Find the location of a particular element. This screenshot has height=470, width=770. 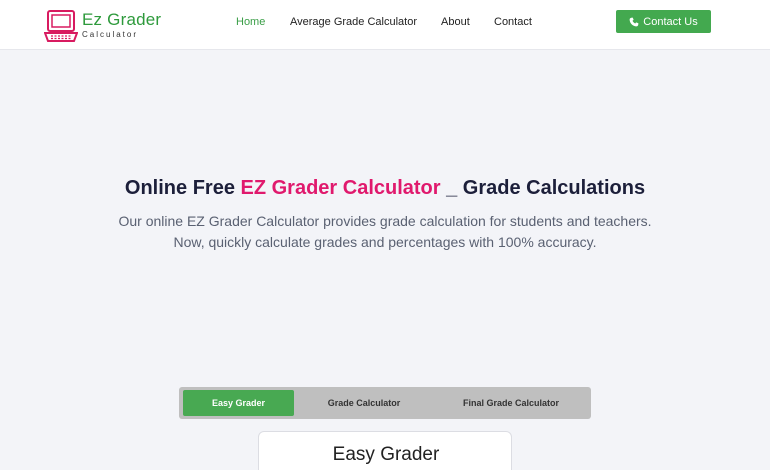

nav-home: Home is located at coordinates (250, 22).